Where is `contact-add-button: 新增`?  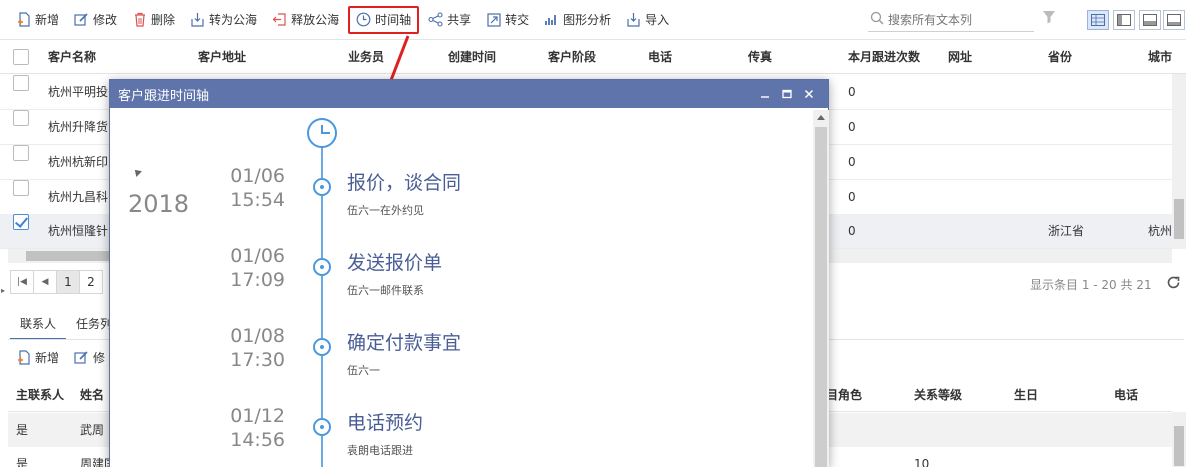
contact-add-button: 新增 is located at coordinates (37, 357).